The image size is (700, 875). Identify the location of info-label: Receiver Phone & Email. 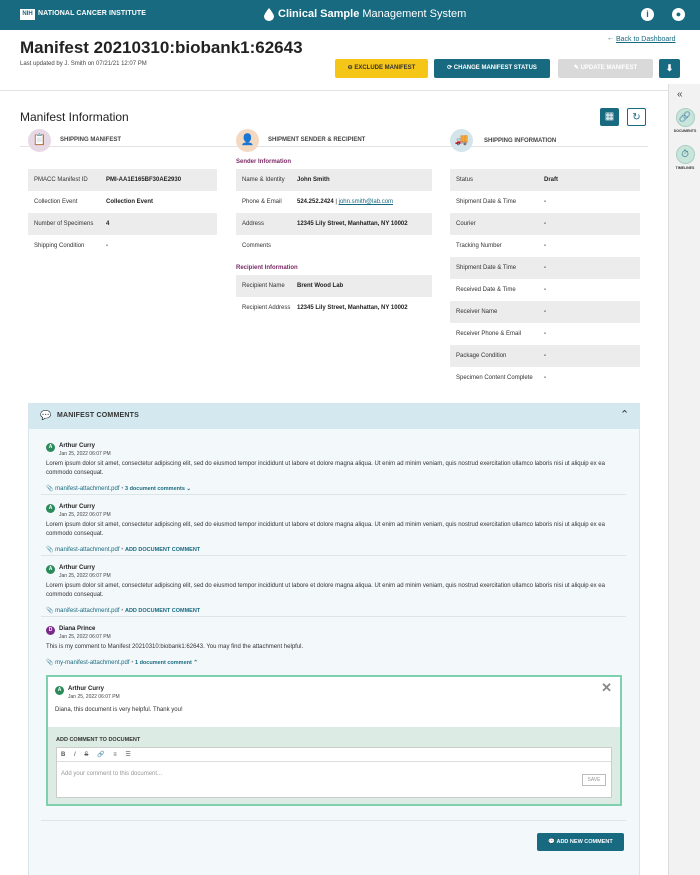
(489, 334).